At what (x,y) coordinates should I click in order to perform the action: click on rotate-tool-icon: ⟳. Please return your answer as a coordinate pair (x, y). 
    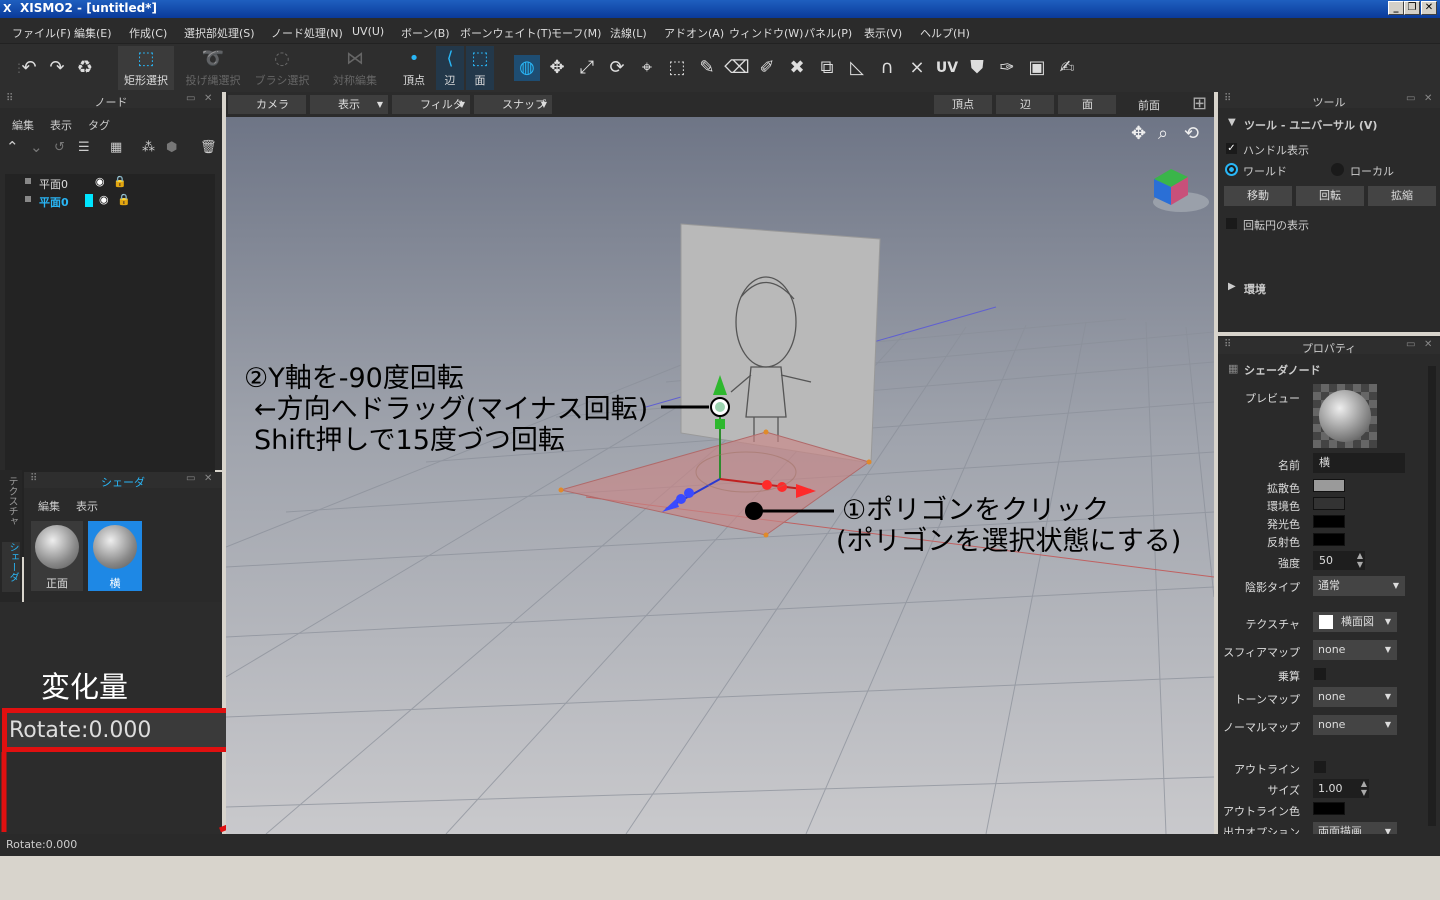
    Looking at the image, I should click on (617, 68).